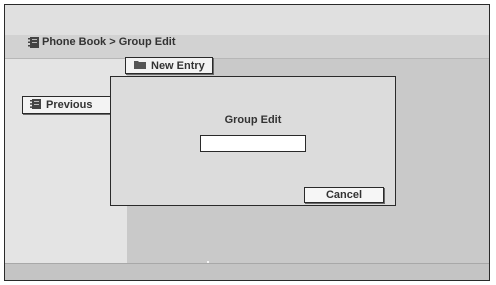 This screenshot has width=496, height=285. I want to click on new-entry-button: New Entry, so click(169, 65).